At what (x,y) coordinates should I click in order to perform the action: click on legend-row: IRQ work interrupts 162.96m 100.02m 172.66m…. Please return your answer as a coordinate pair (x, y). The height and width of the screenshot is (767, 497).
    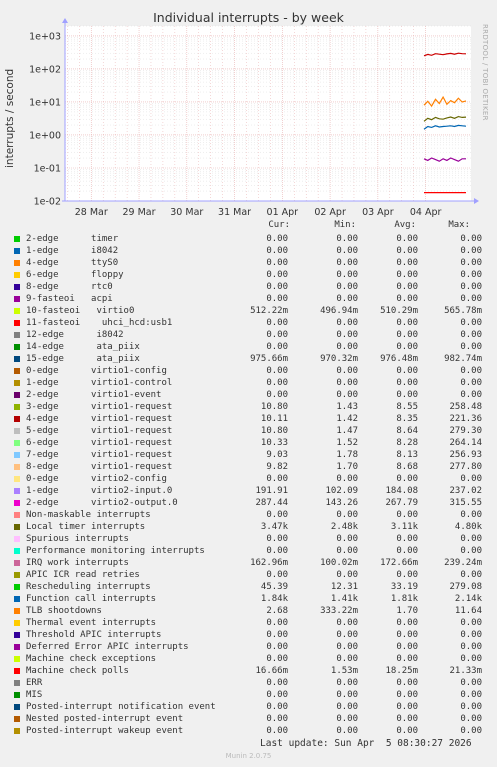
    Looking at the image, I should click on (248, 563).